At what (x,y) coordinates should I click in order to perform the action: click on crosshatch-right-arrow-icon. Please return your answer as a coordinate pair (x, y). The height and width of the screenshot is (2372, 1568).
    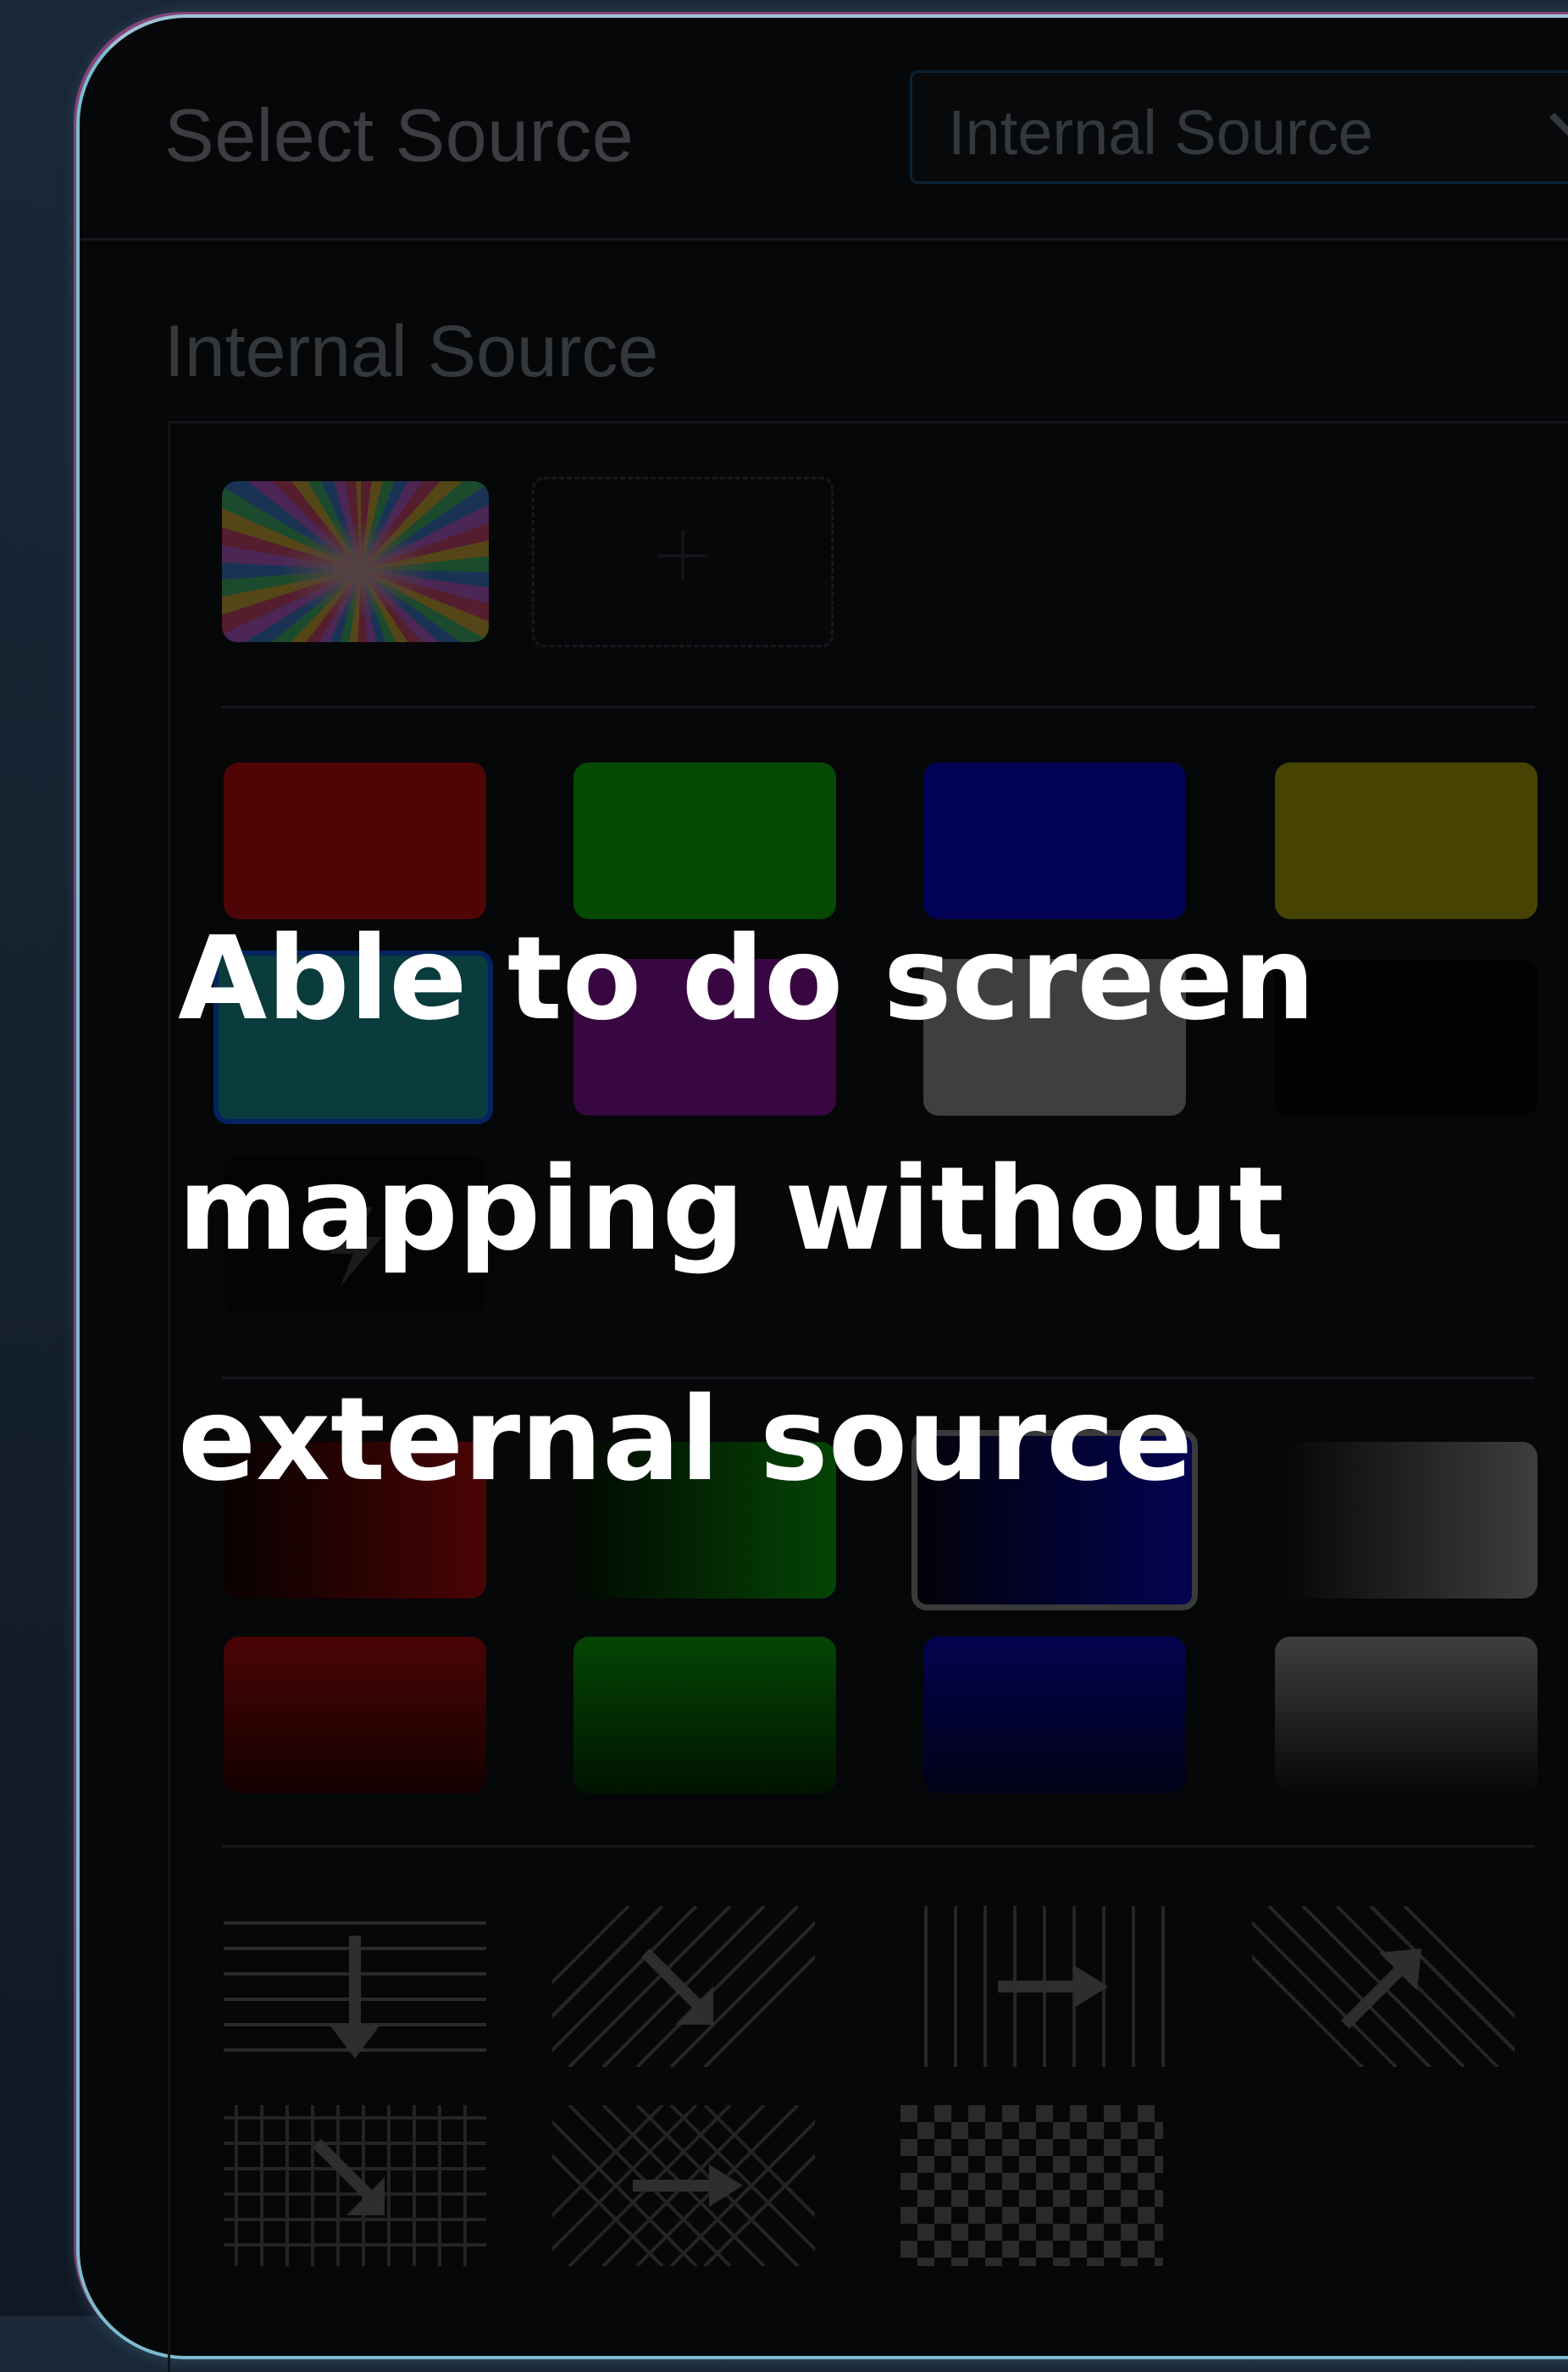
    Looking at the image, I should click on (683, 2185).